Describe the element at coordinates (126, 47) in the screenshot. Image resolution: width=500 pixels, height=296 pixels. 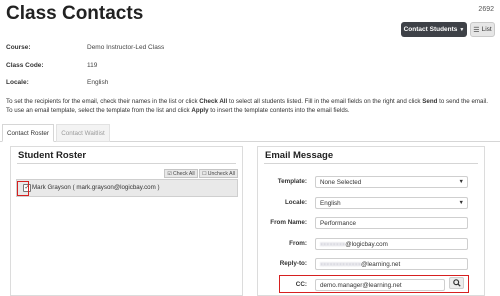
I see `course-value: Demo Instructor-Led Class` at that location.